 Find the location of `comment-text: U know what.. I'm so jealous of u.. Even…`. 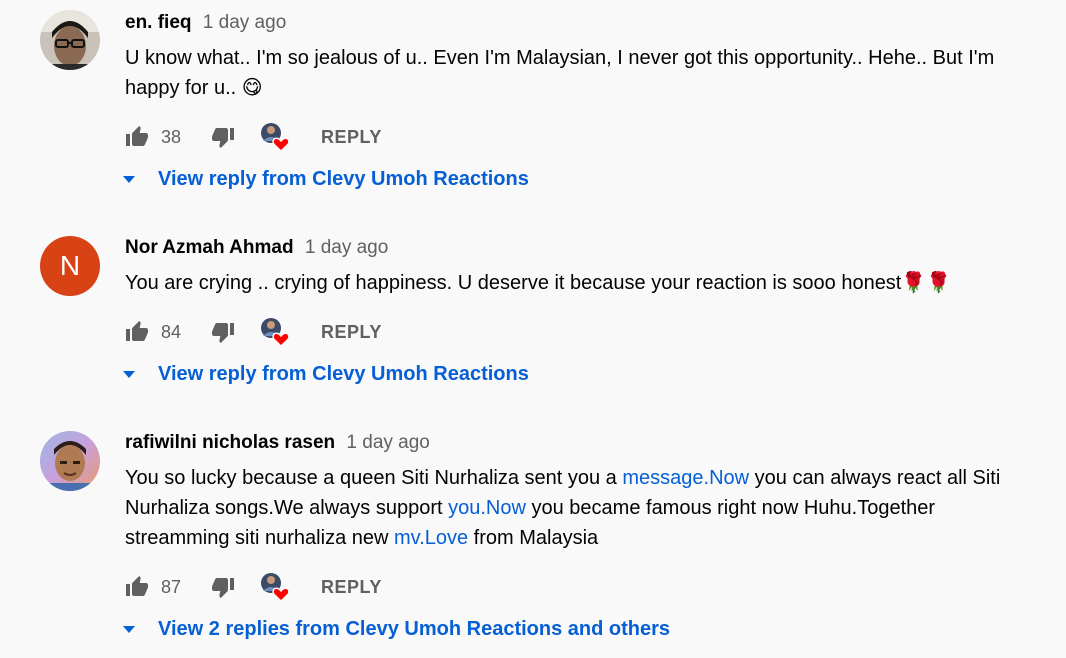

comment-text: U know what.. I'm so jealous of u.. Even… is located at coordinates (585, 73).